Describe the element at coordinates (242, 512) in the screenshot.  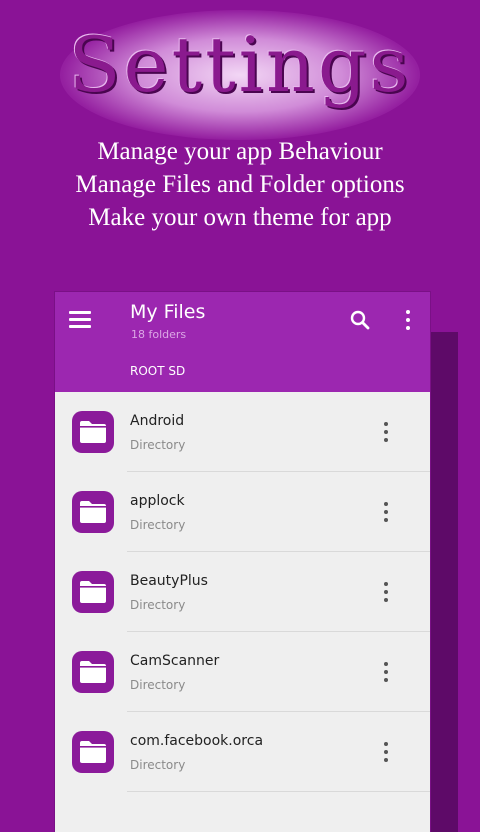
I see `list-item: applock Directory` at that location.